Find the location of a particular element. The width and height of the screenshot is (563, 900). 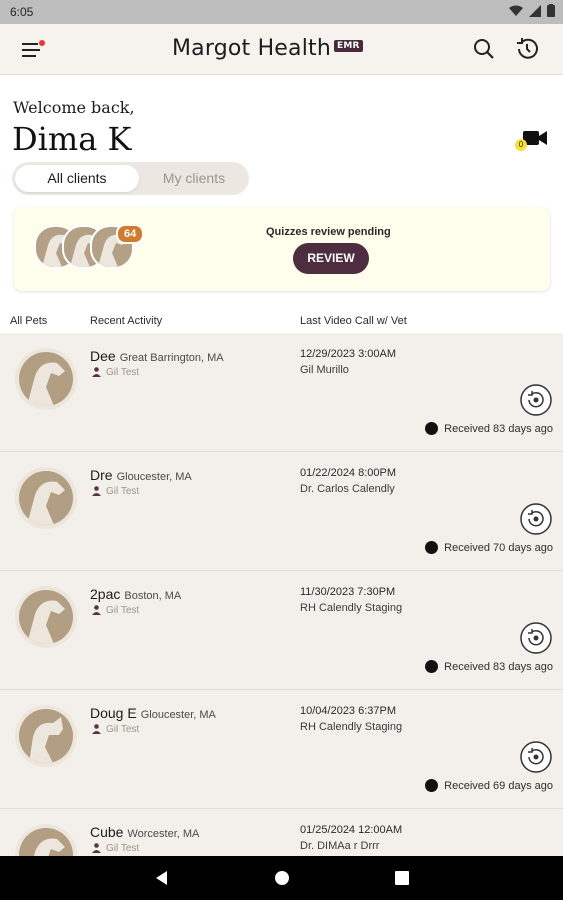

emr-badge: EMR is located at coordinates (348, 46).